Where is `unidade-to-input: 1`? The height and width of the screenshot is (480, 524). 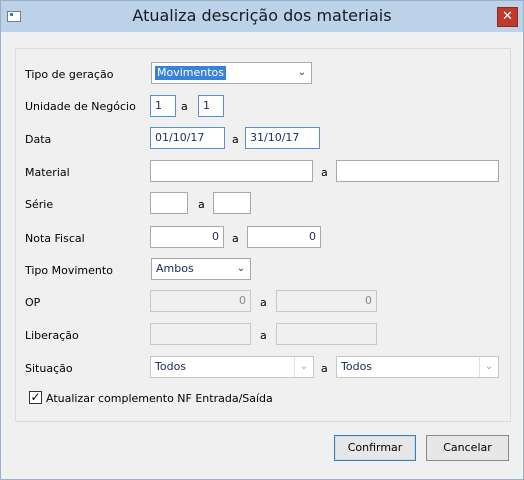 unidade-to-input: 1 is located at coordinates (211, 106).